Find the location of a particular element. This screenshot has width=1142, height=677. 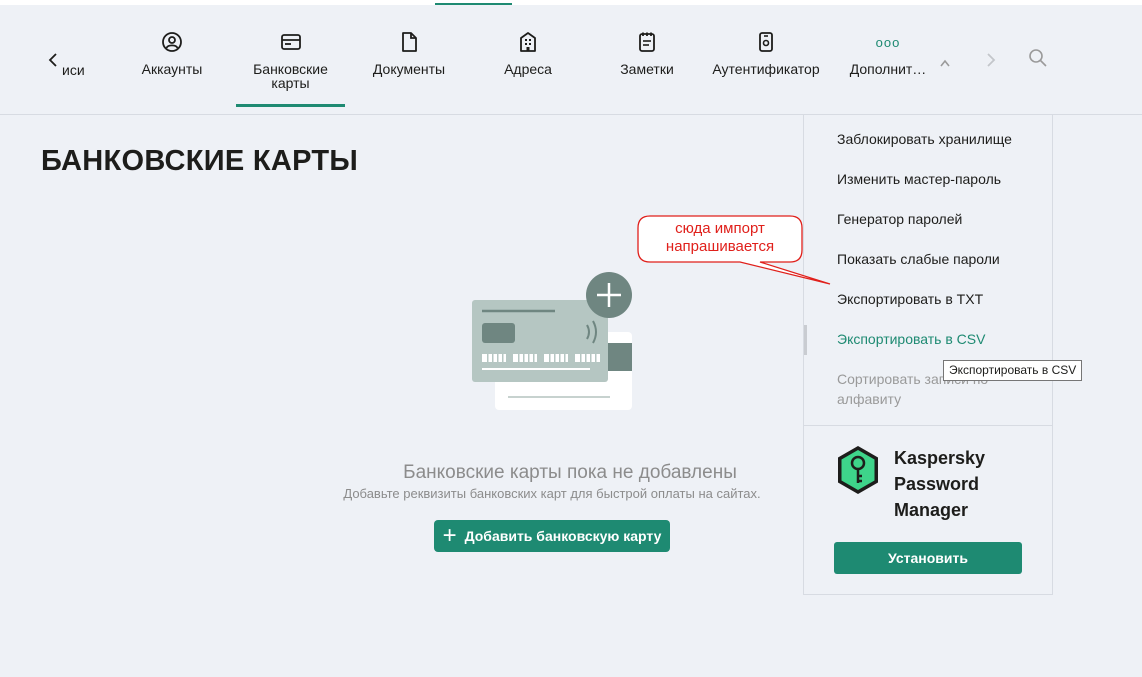

tab-addresses: Адреса is located at coordinates (528, 67).